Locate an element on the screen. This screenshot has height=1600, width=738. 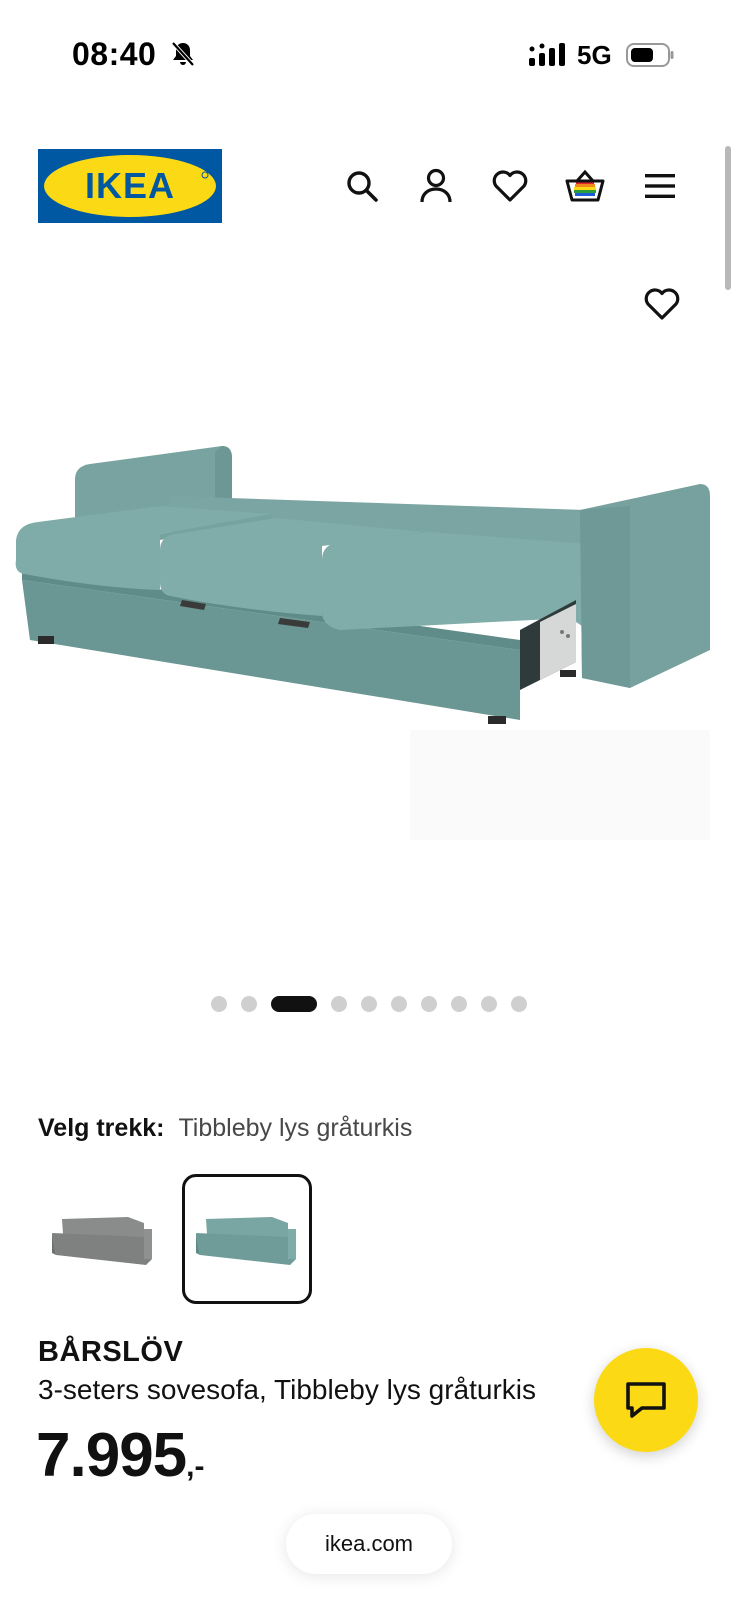
cover-label: Velg trekk: is located at coordinates (101, 1128).